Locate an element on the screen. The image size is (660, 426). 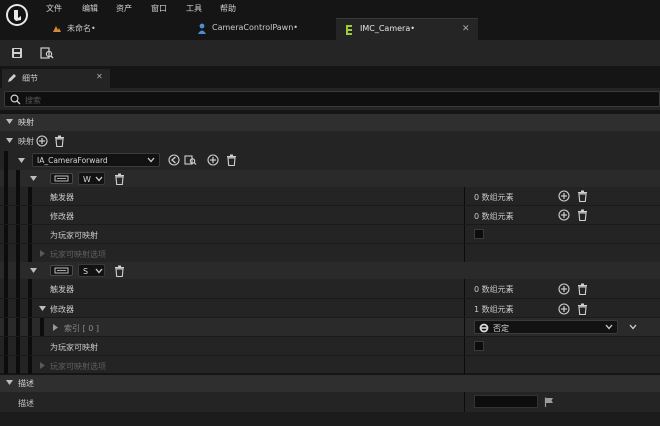
blueprint-icon is located at coordinates (202, 29).